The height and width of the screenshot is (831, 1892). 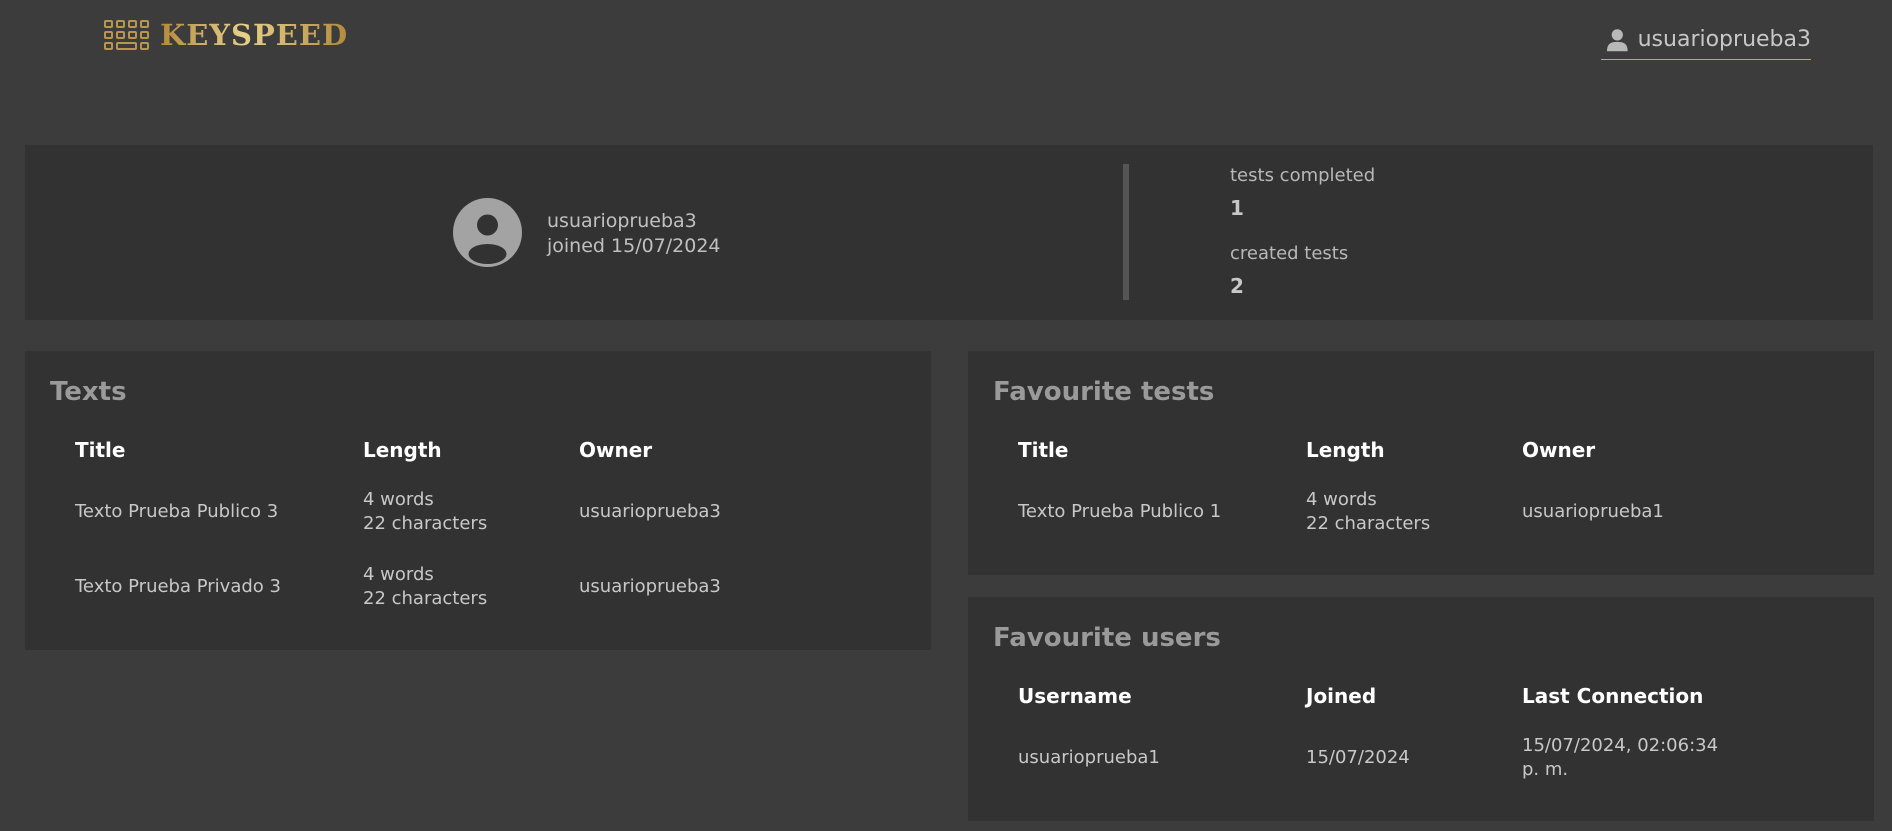 What do you see at coordinates (1303, 175) in the screenshot?
I see `tests-completed-label: tests completed` at bounding box center [1303, 175].